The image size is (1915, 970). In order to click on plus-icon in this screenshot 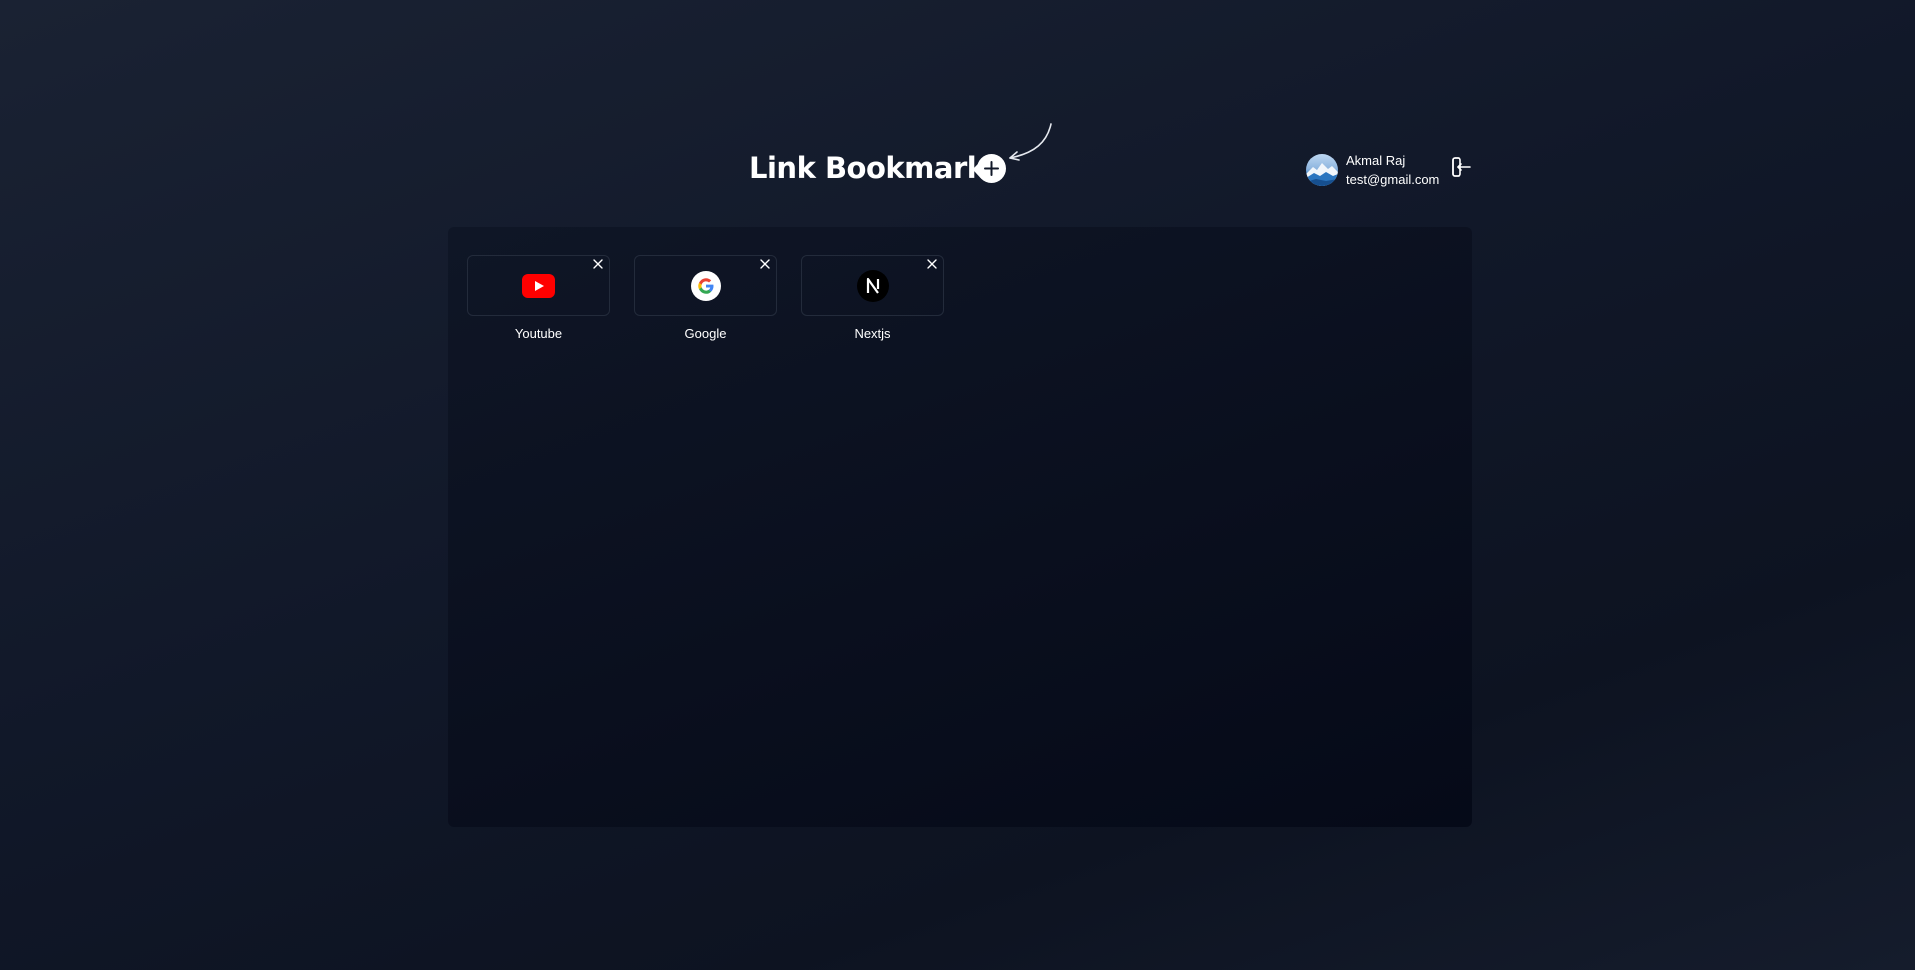, I will do `click(991, 168)`.